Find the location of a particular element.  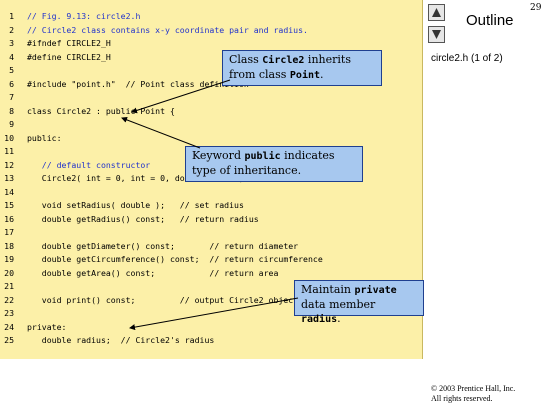

callout-code: Point is located at coordinates (305, 75).